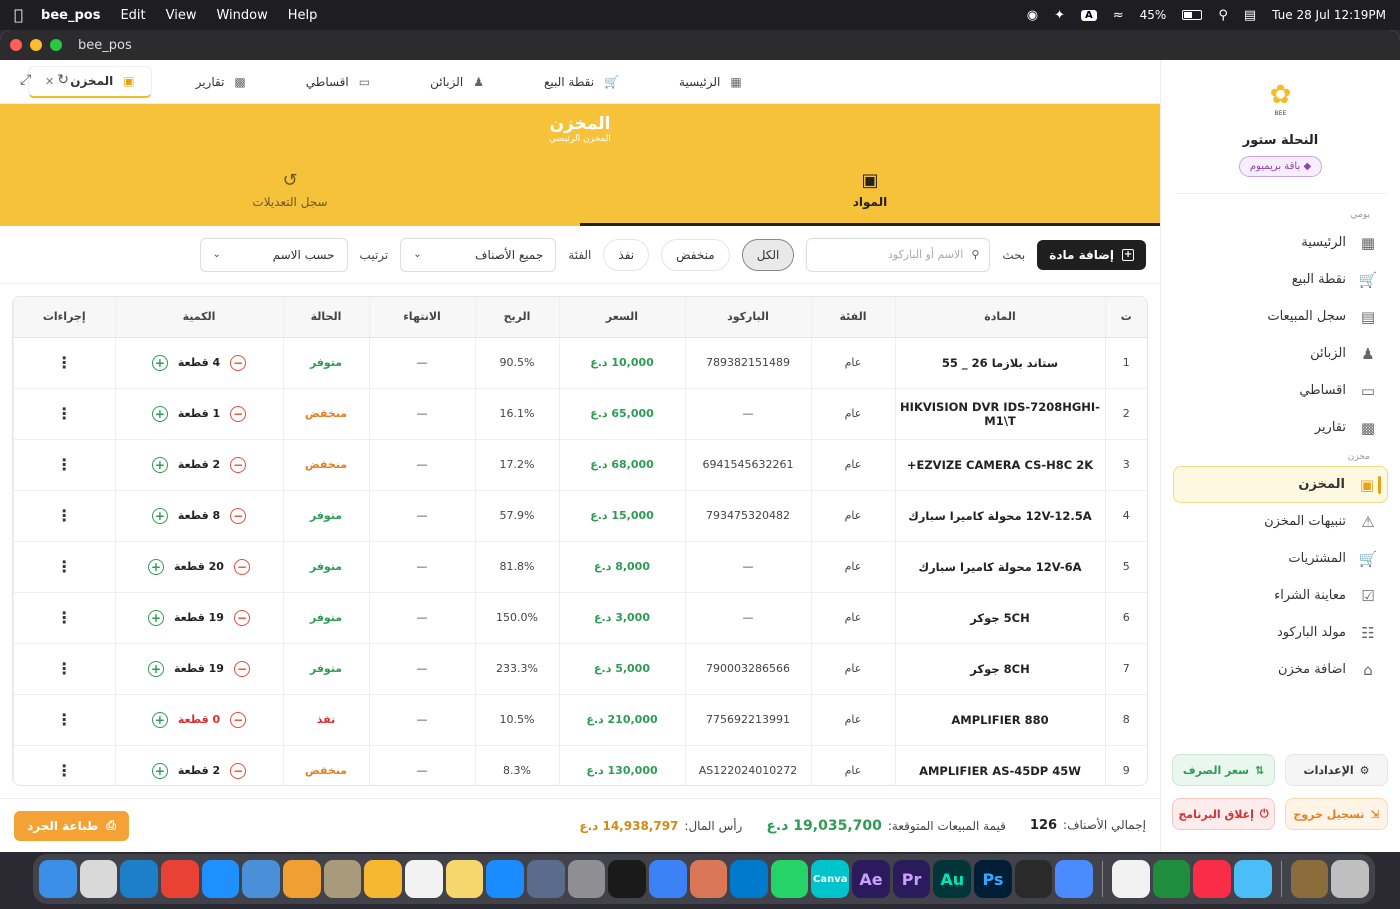 This screenshot has width=1400, height=909. Describe the element at coordinates (36, 45) in the screenshot. I see `minimize-window-button` at that location.